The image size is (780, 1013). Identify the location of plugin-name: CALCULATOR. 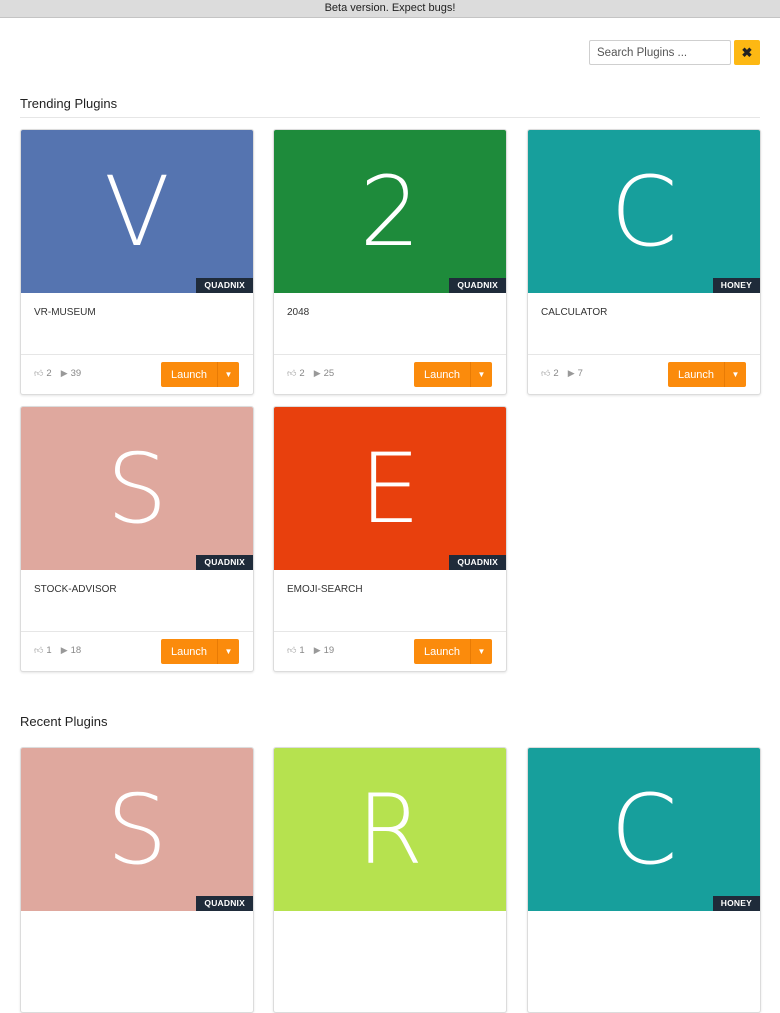
(574, 312).